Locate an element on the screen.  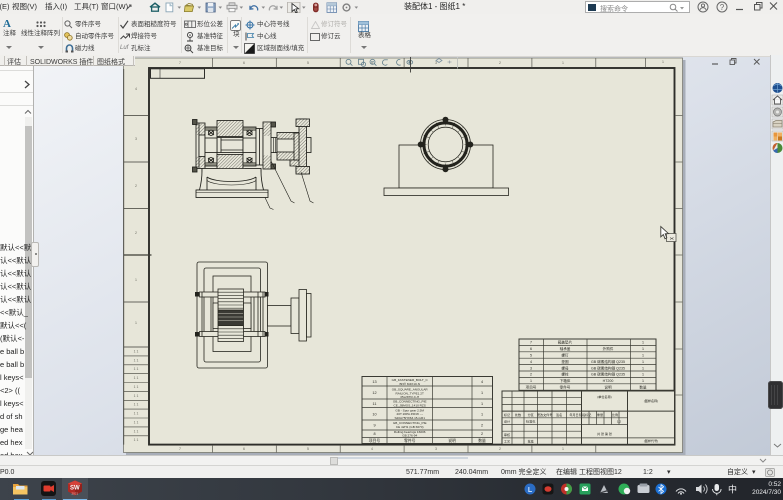
svg-text: 11 is located at coordinates (375, 404).